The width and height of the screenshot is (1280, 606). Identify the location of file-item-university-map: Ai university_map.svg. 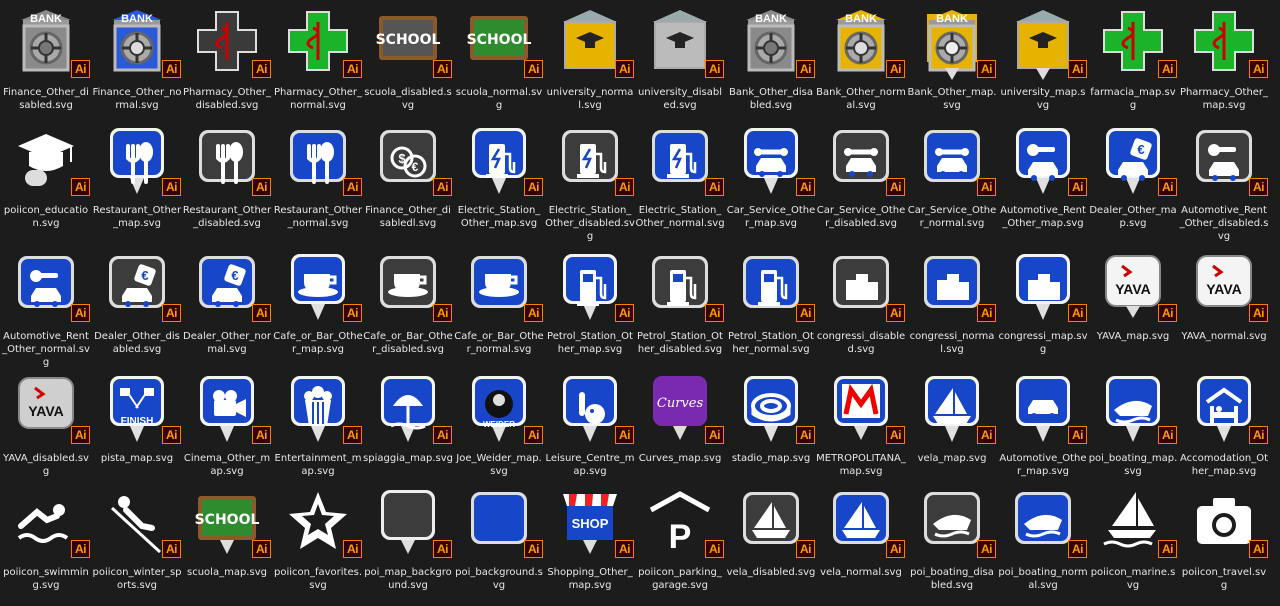
(1043, 64).